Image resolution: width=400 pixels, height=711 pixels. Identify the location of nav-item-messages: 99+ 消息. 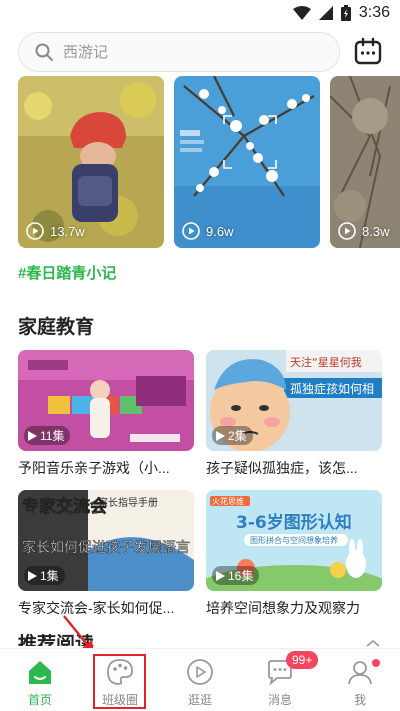
(280, 680).